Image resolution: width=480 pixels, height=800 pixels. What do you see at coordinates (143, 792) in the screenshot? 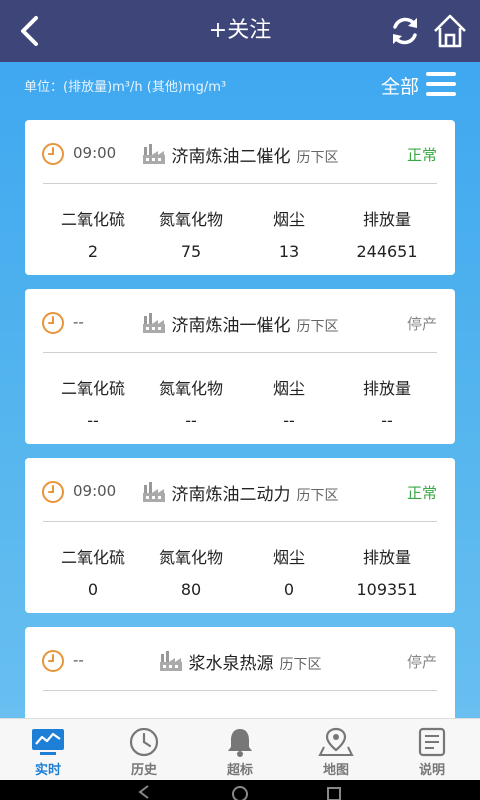
I see `nav-back-icon` at bounding box center [143, 792].